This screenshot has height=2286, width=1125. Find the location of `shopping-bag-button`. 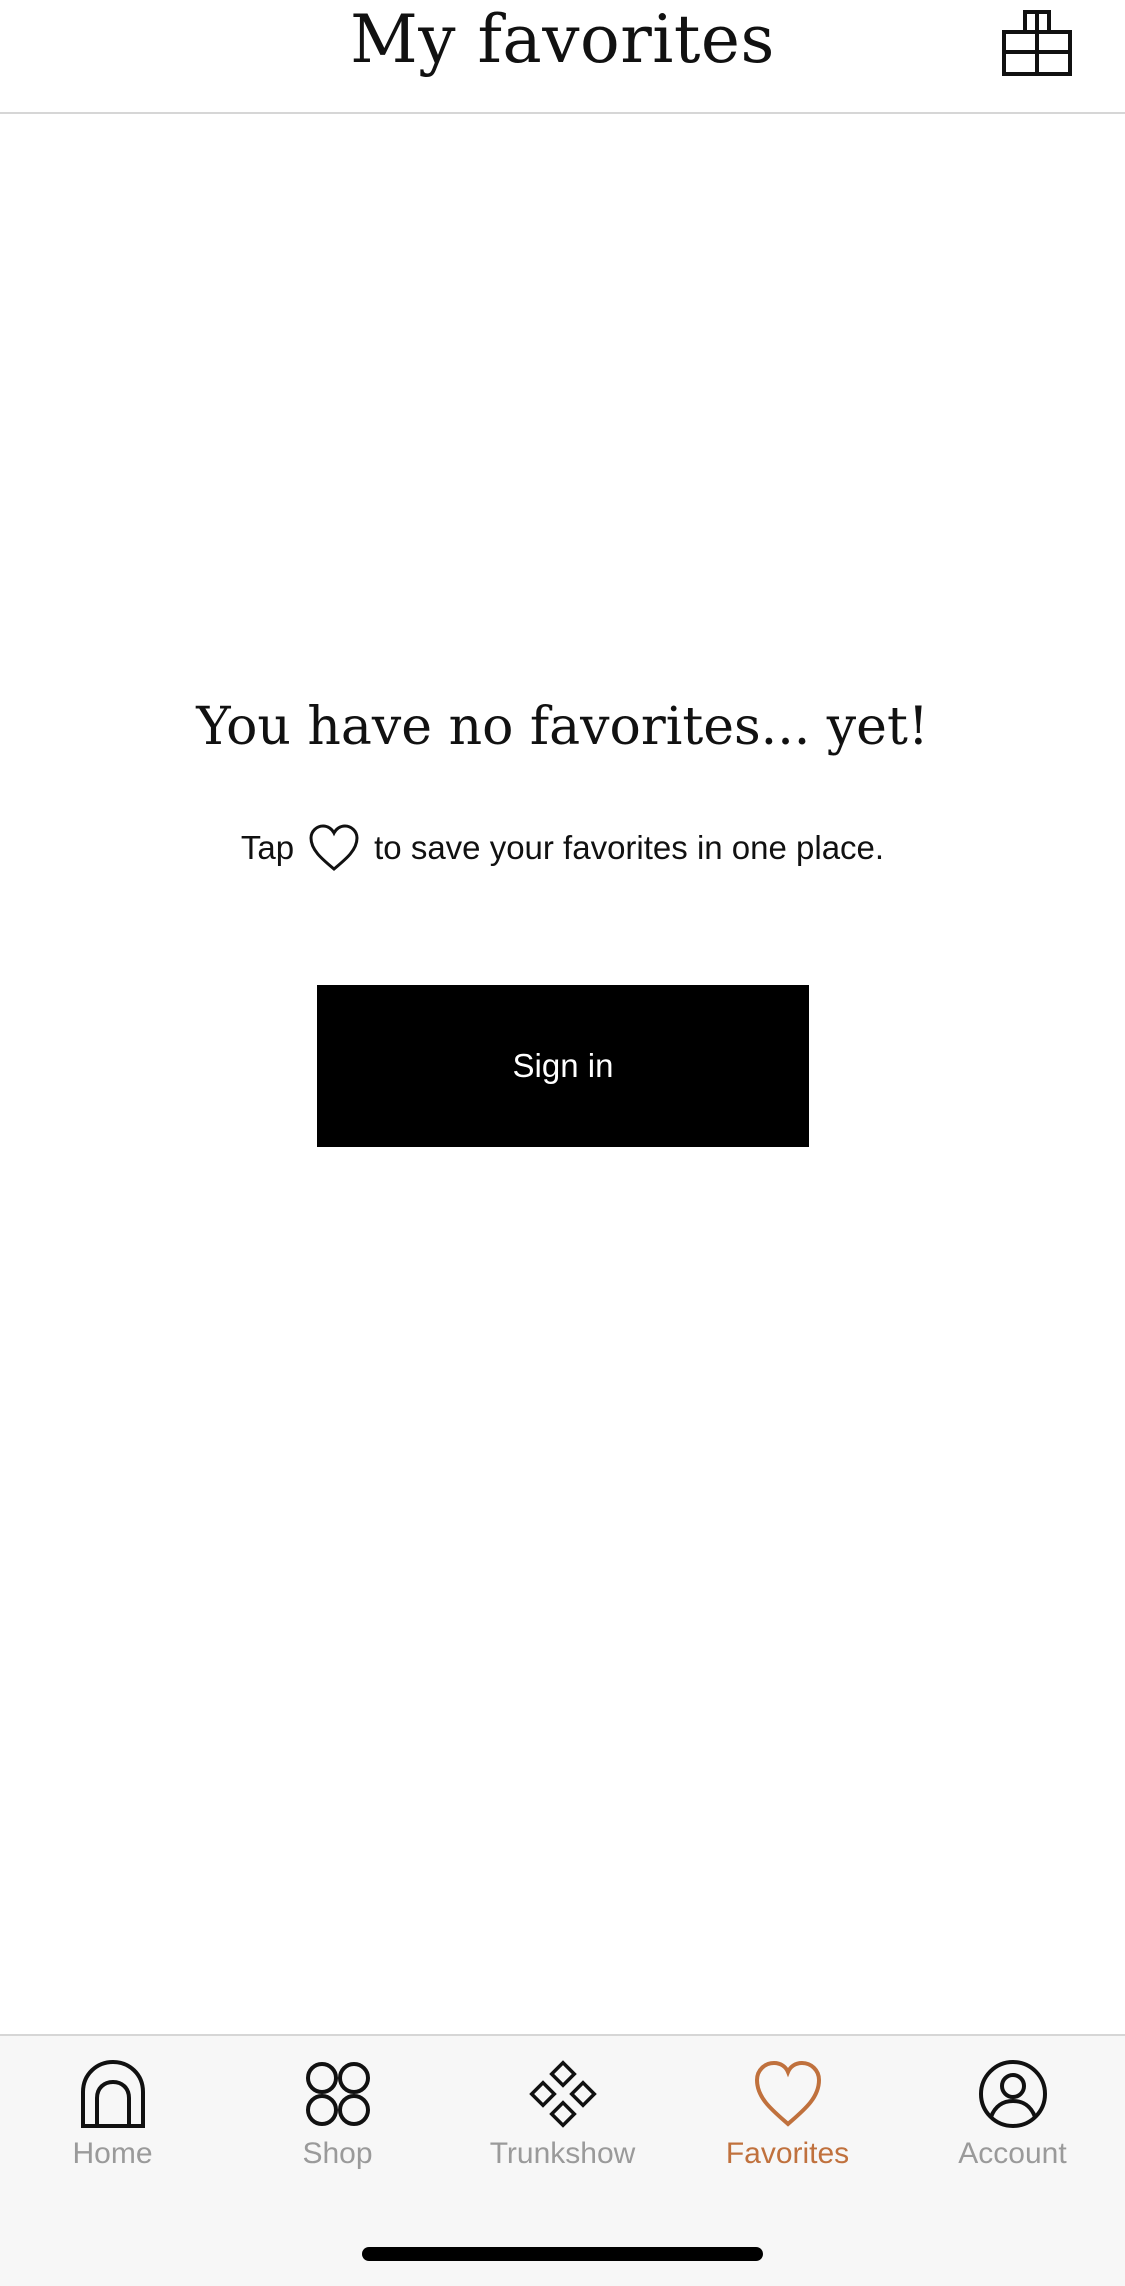

shopping-bag-button is located at coordinates (1037, 40).